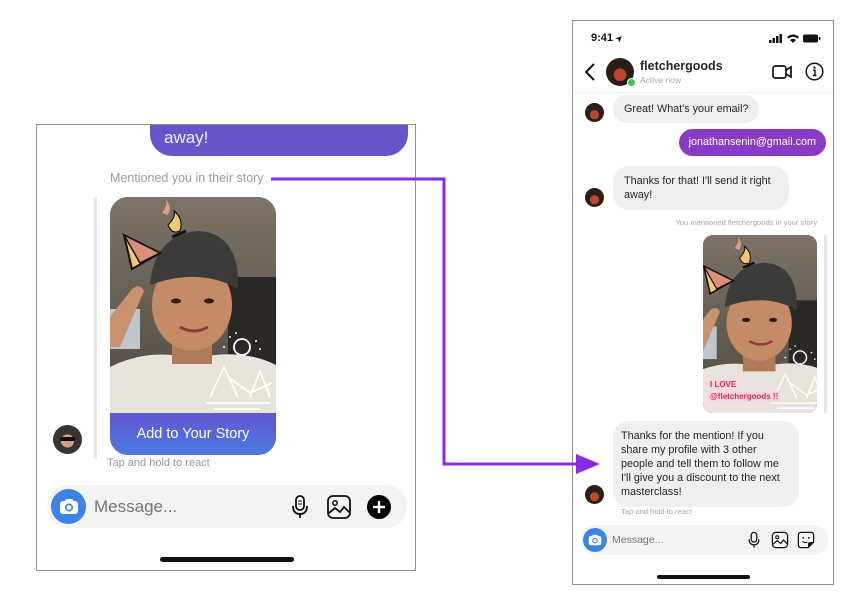 This screenshot has height=602, width=866. Describe the element at coordinates (279, 140) in the screenshot. I see `outgoing-message-bubble: away!` at that location.